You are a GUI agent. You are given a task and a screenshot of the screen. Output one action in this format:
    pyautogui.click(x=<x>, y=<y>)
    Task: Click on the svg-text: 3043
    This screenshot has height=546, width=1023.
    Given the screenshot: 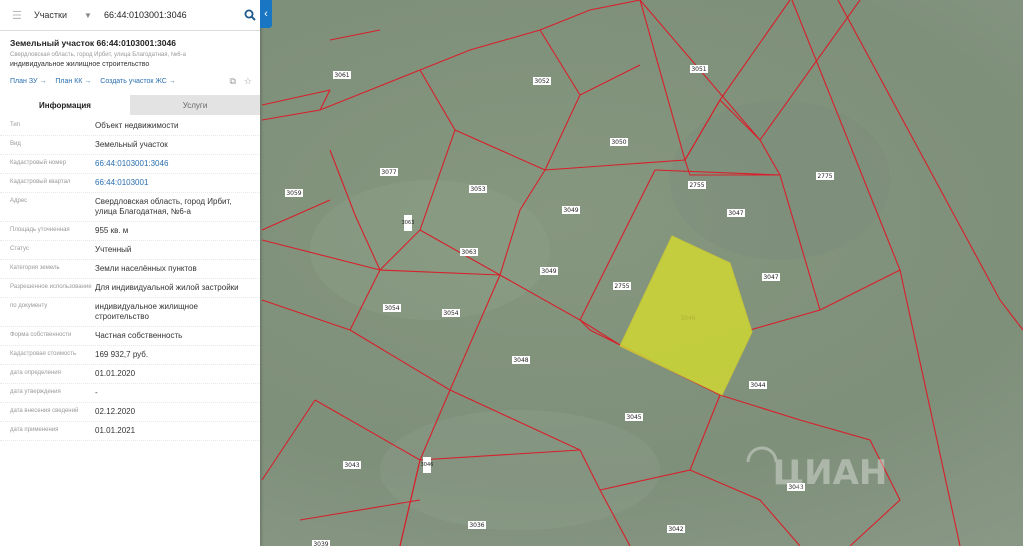 What is the action you would take?
    pyautogui.click(x=351, y=465)
    